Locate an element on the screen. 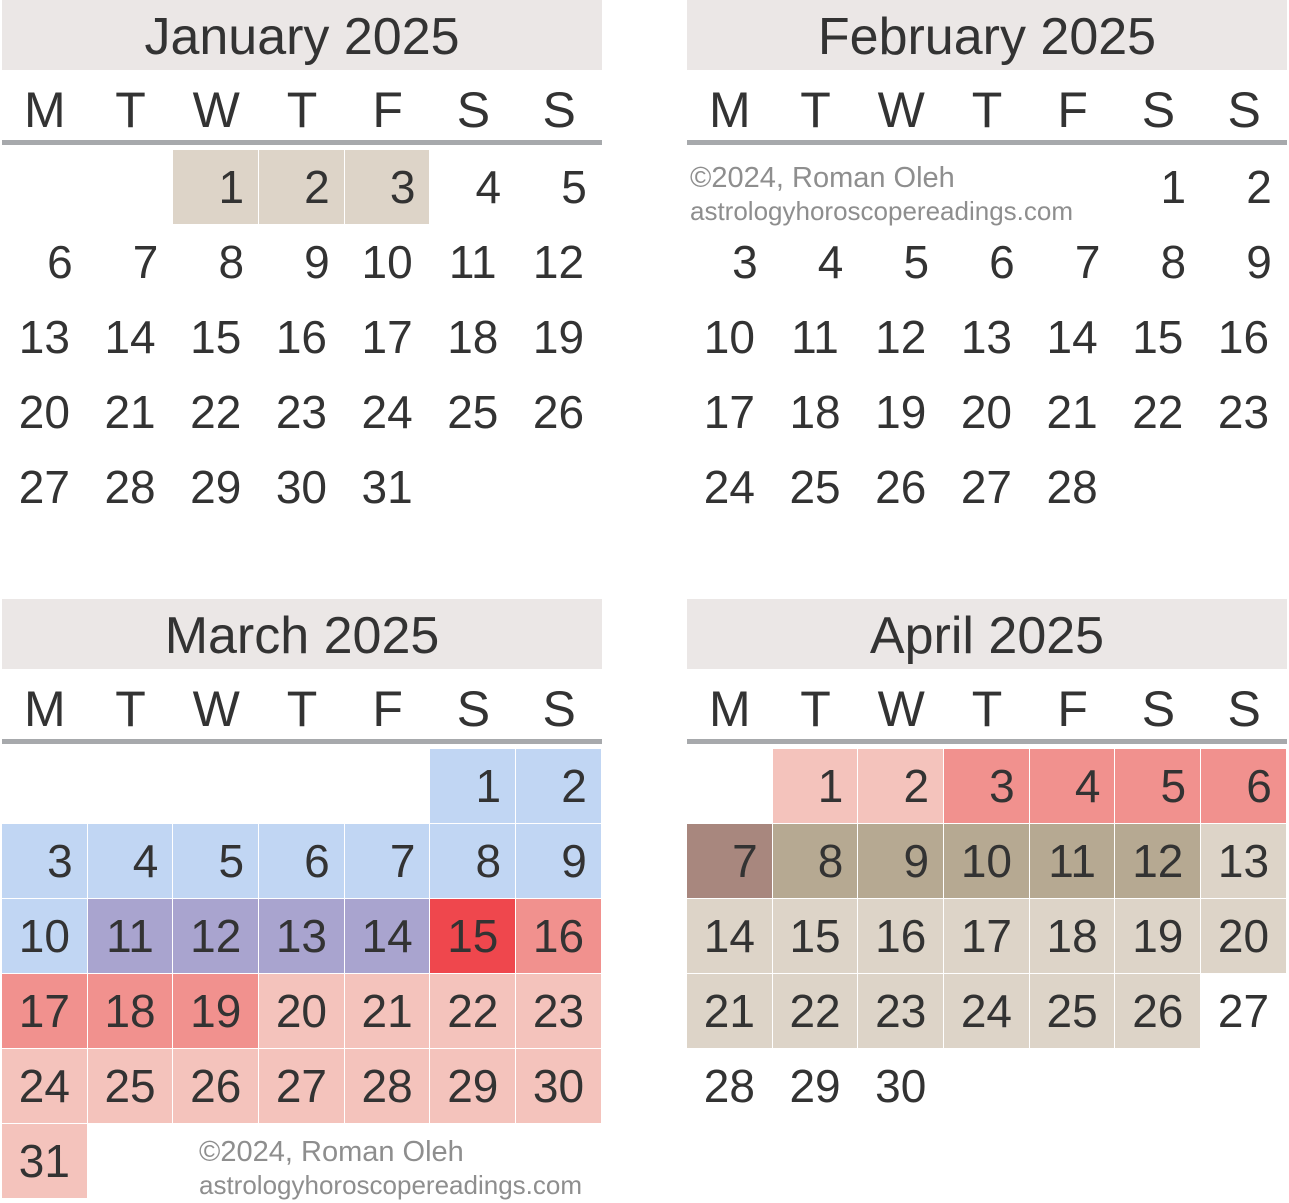  day-cell: 30 is located at coordinates (302, 487).